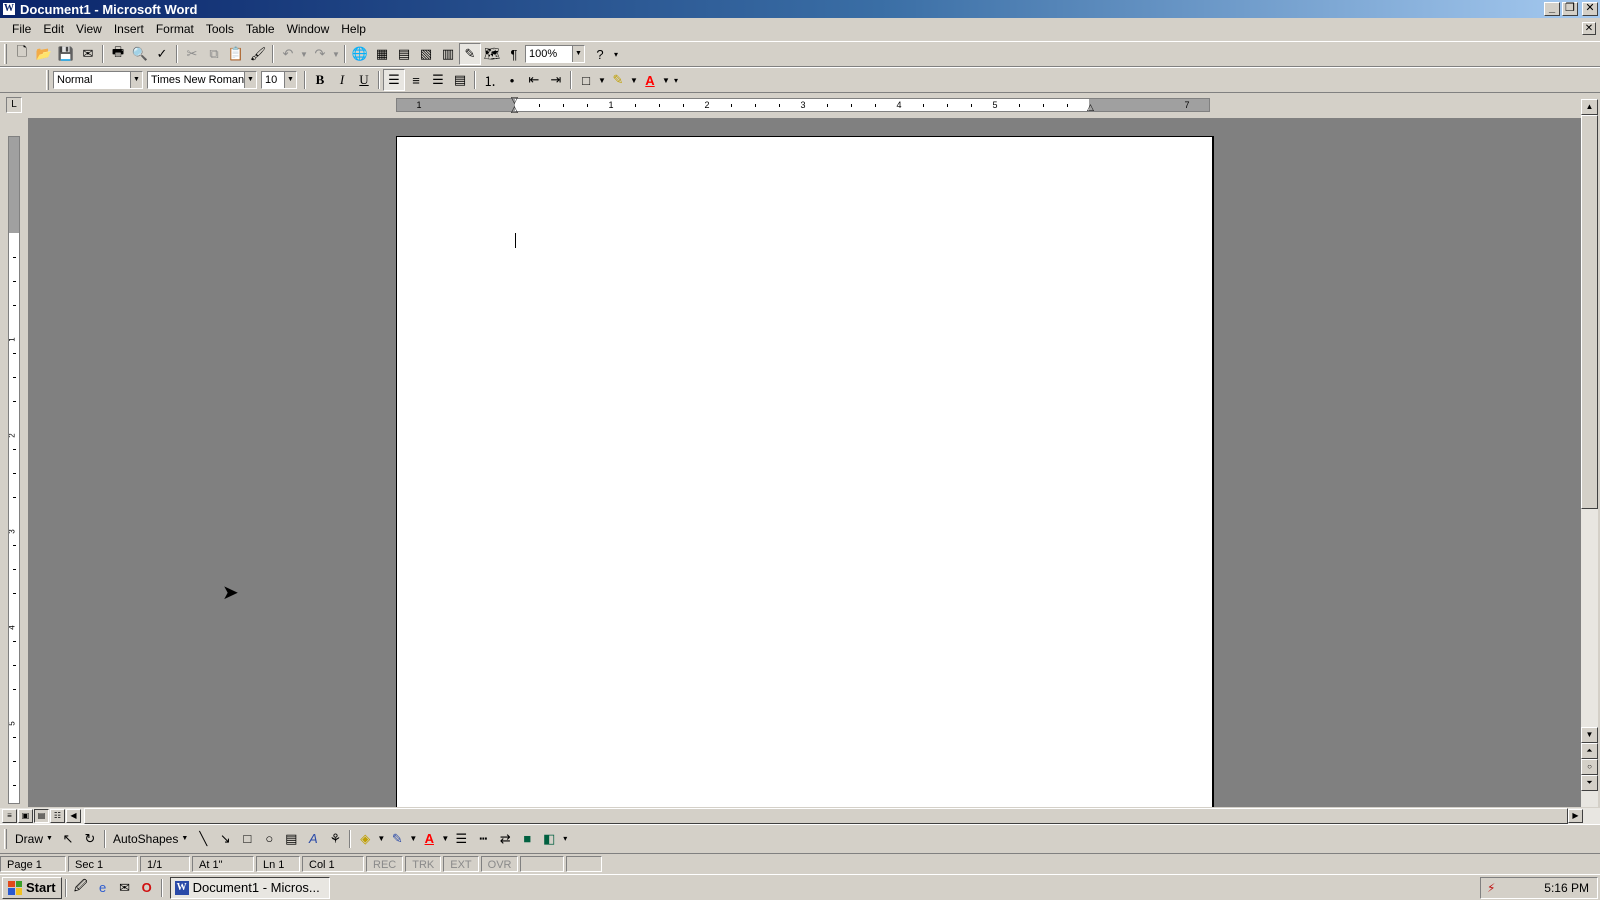 This screenshot has height=900, width=1600. I want to click on dash-style-icon: ┅, so click(483, 839).